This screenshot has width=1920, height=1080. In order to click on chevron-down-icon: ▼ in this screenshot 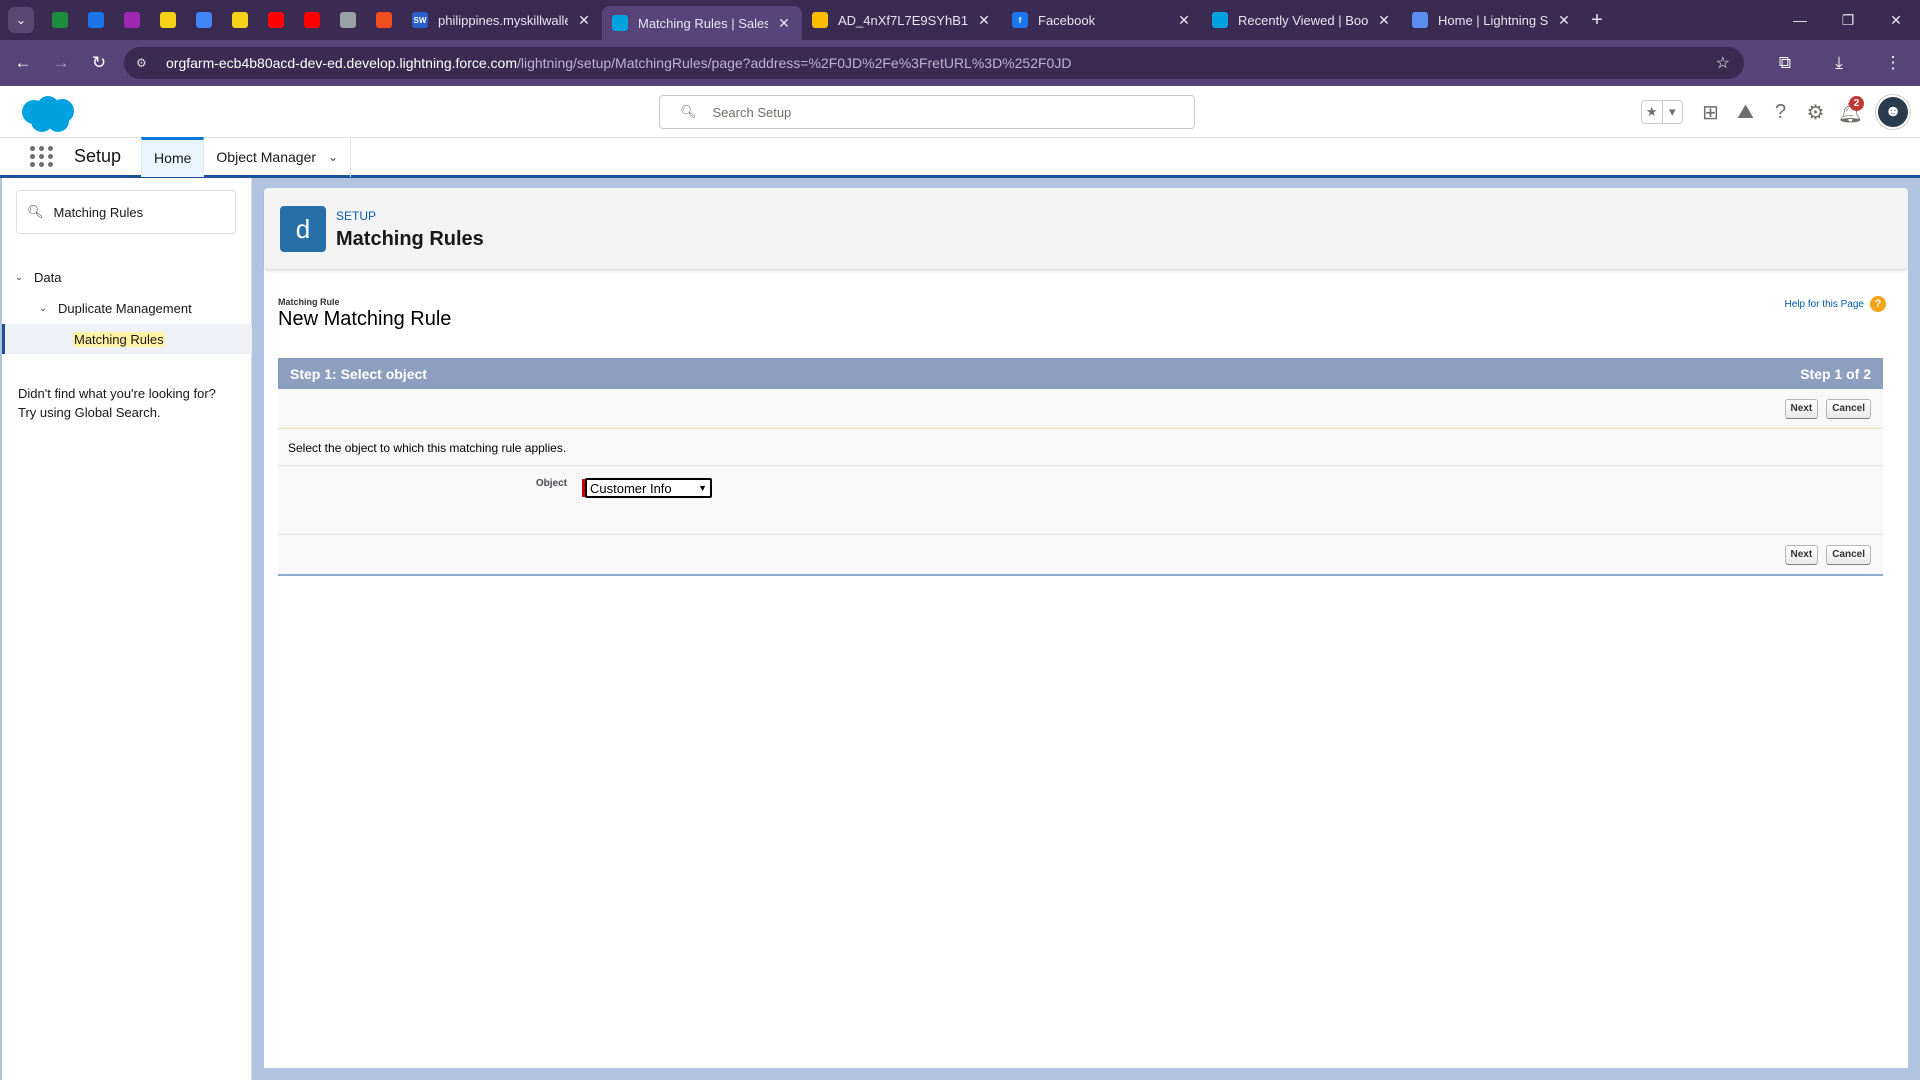, I will do `click(702, 488)`.